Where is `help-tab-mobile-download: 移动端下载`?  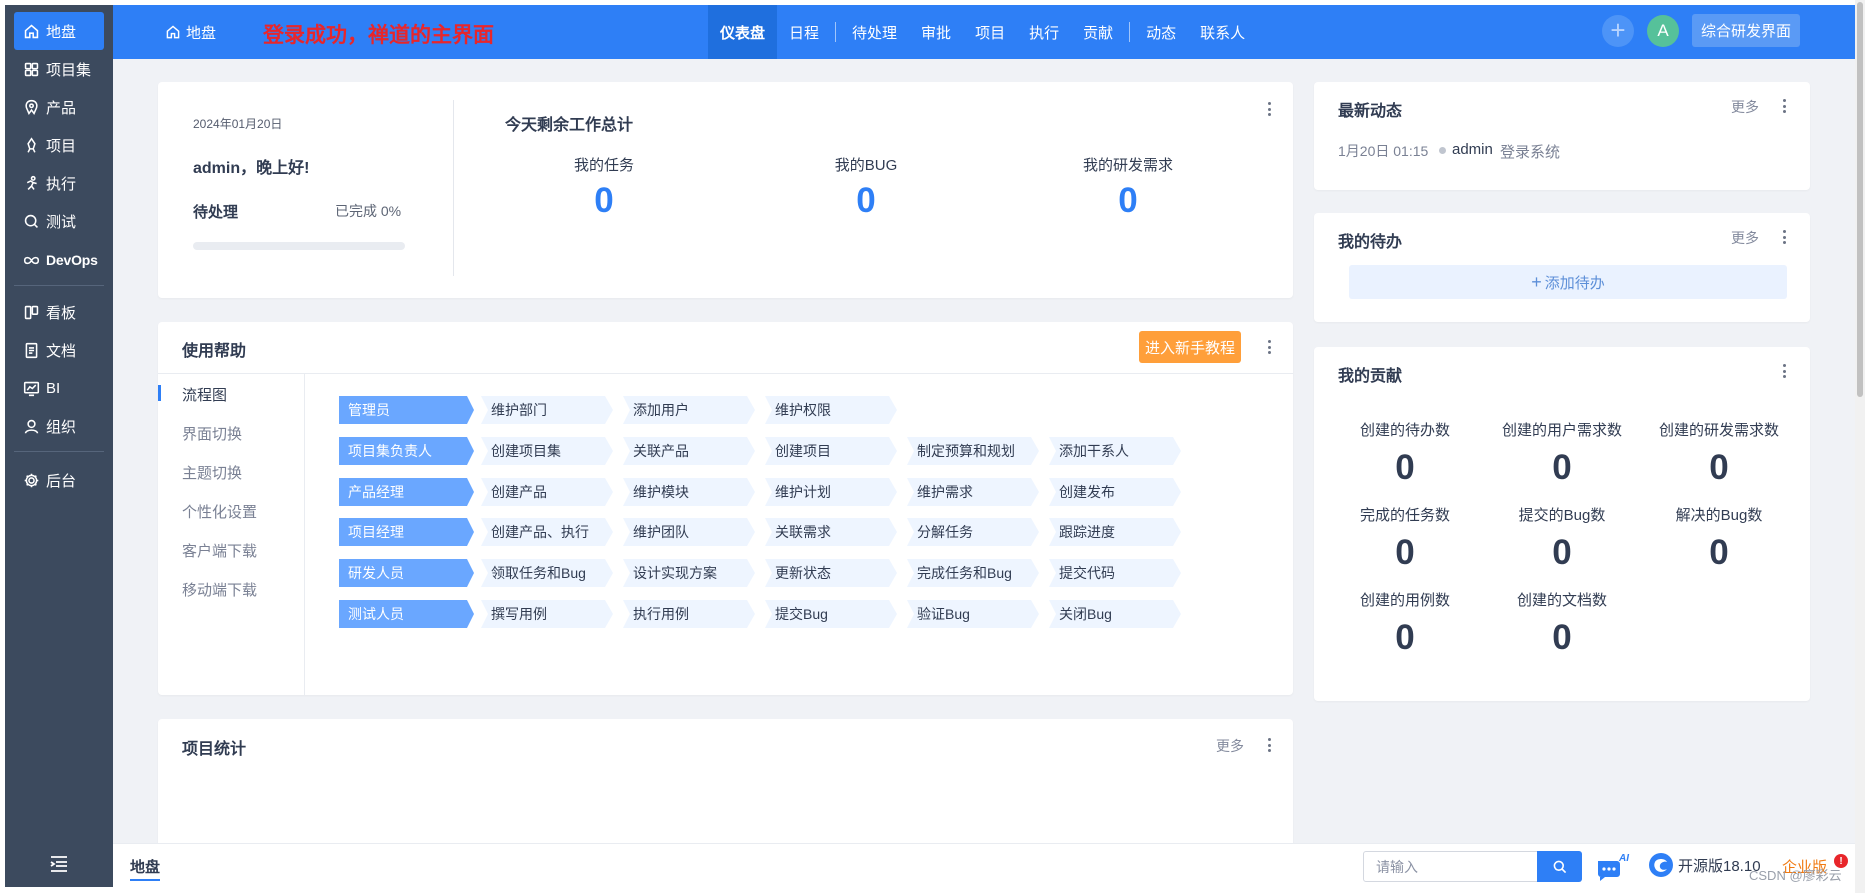
help-tab-mobile-download: 移动端下载 is located at coordinates (219, 589).